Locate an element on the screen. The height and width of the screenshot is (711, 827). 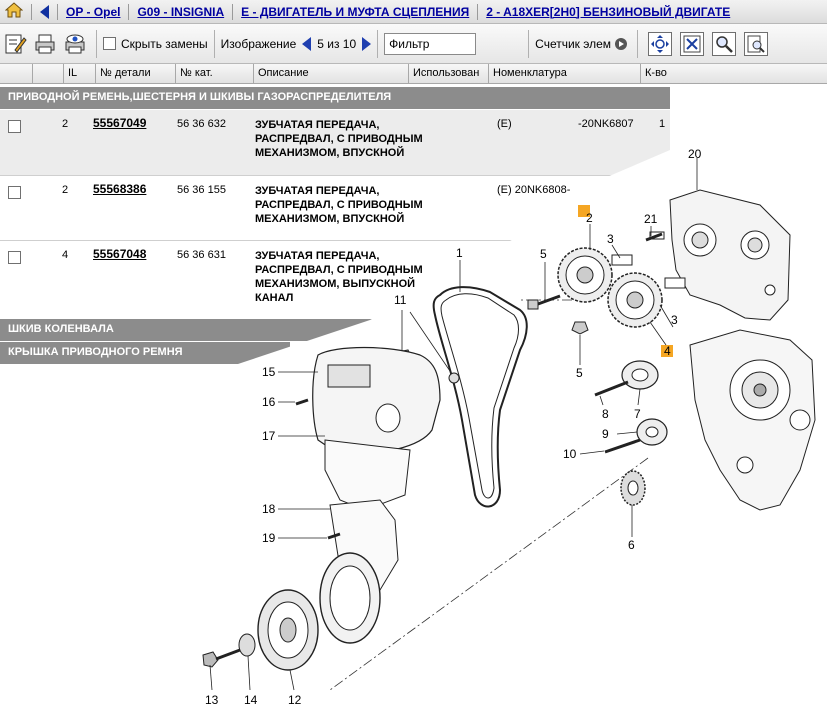
row-part-number-link: 55567049 is located at coordinates (119, 123).